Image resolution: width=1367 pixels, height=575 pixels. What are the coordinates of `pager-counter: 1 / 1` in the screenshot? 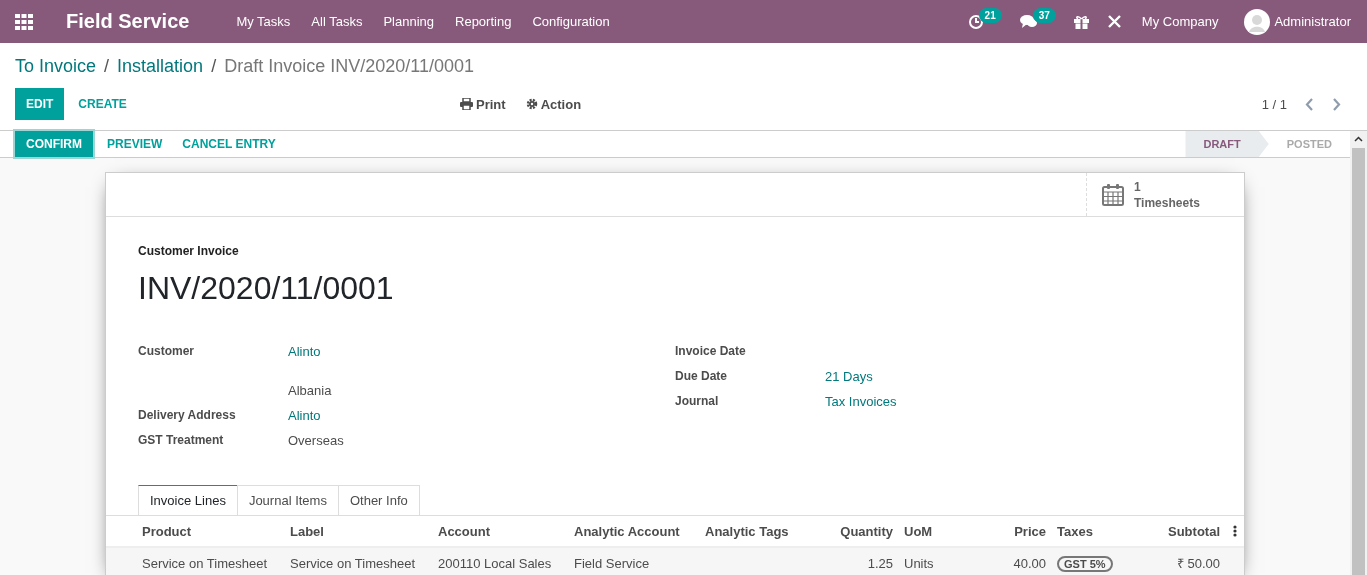 It's located at (1274, 104).